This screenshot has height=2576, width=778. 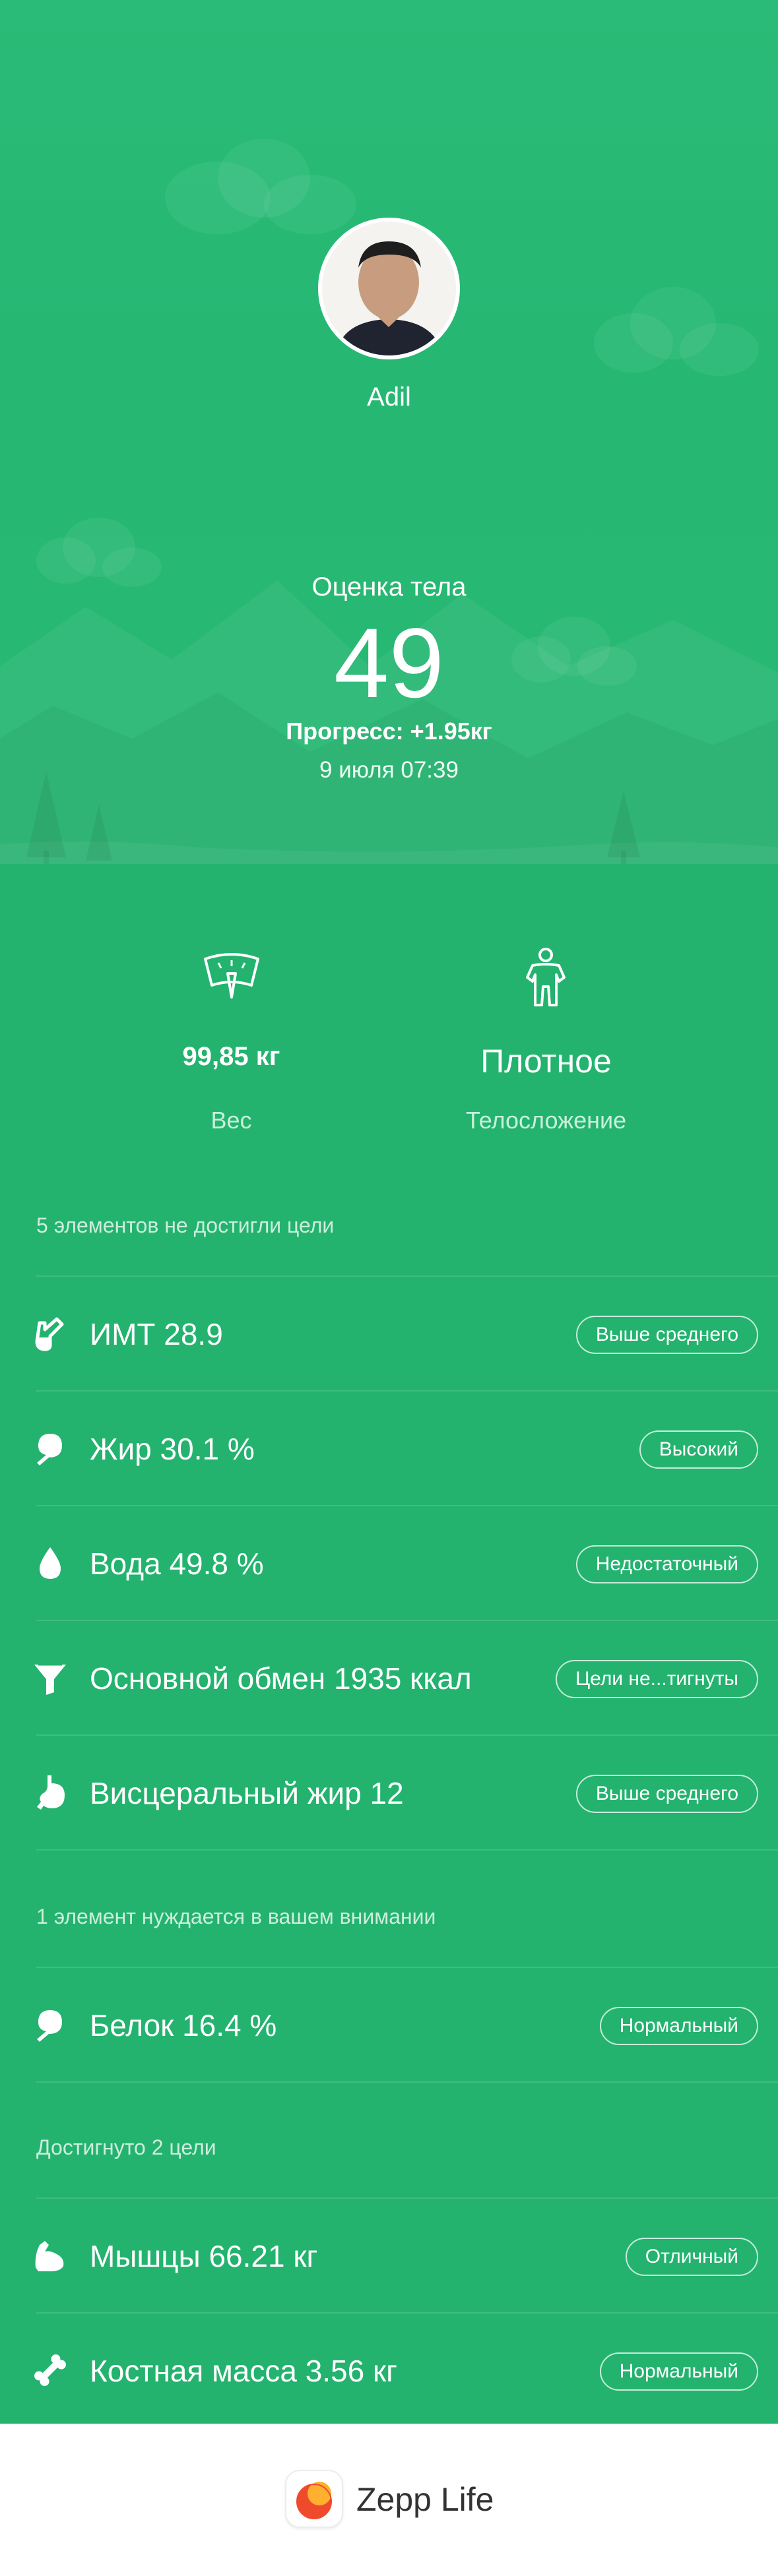 I want to click on water-drop-icon, so click(x=50, y=1563).